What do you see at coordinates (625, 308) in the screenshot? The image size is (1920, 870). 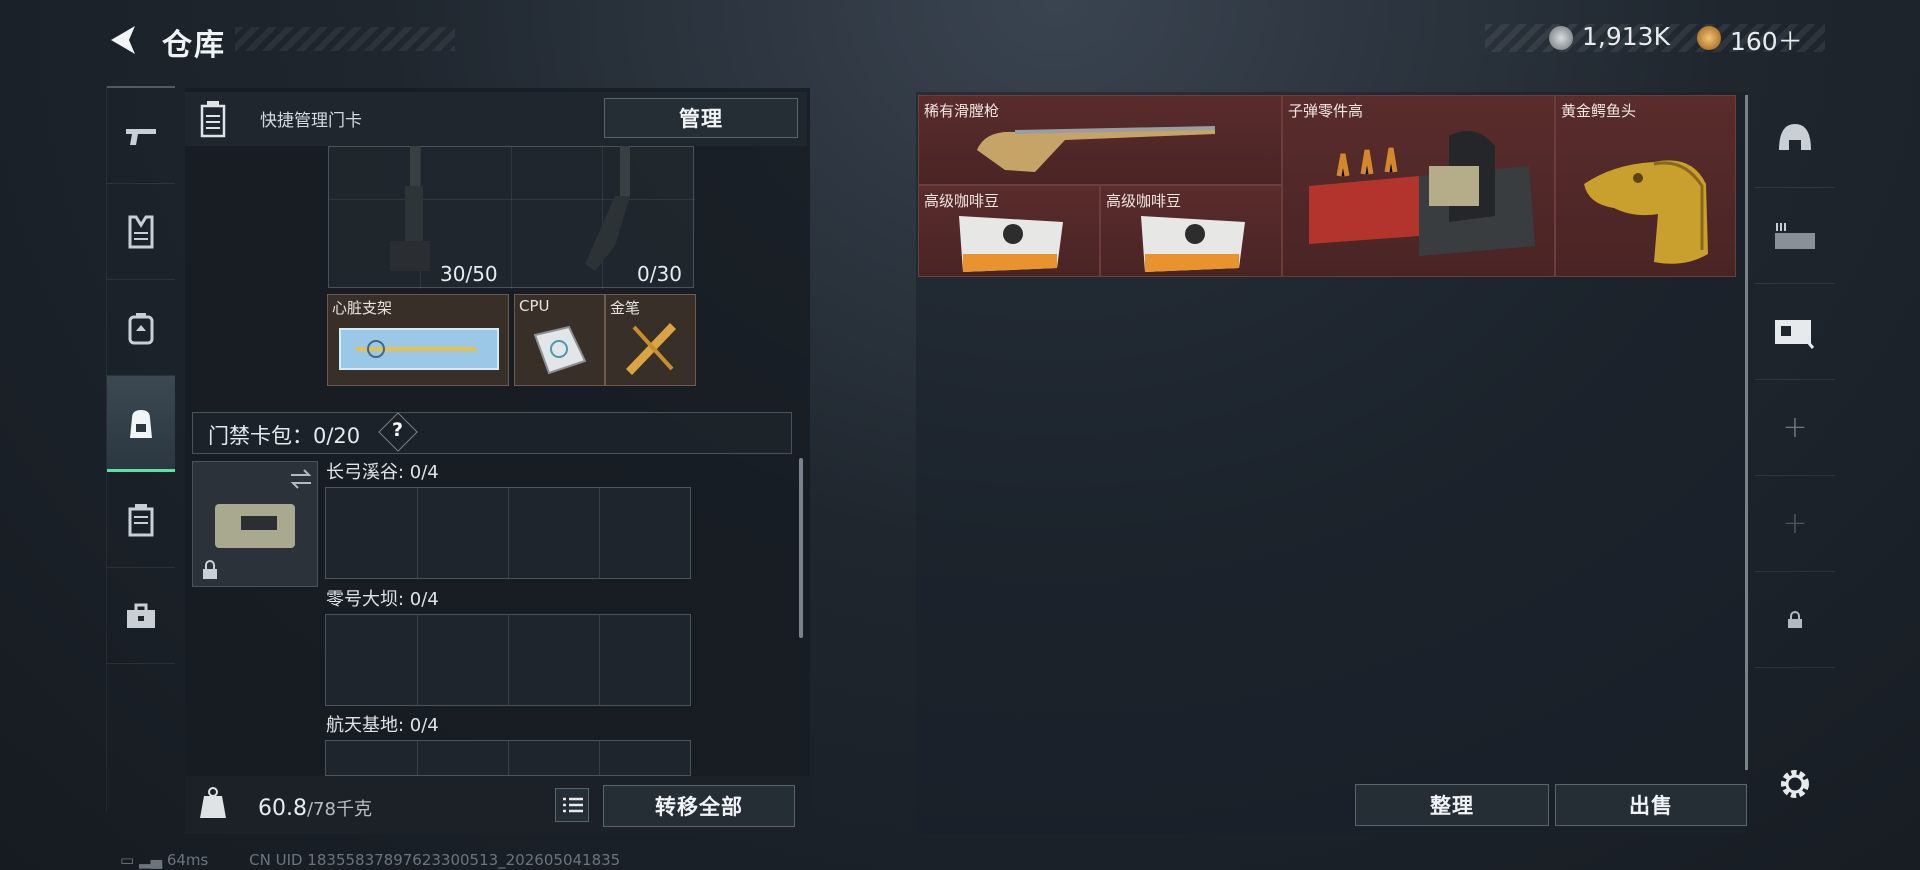 I see `item-name: 金笔` at bounding box center [625, 308].